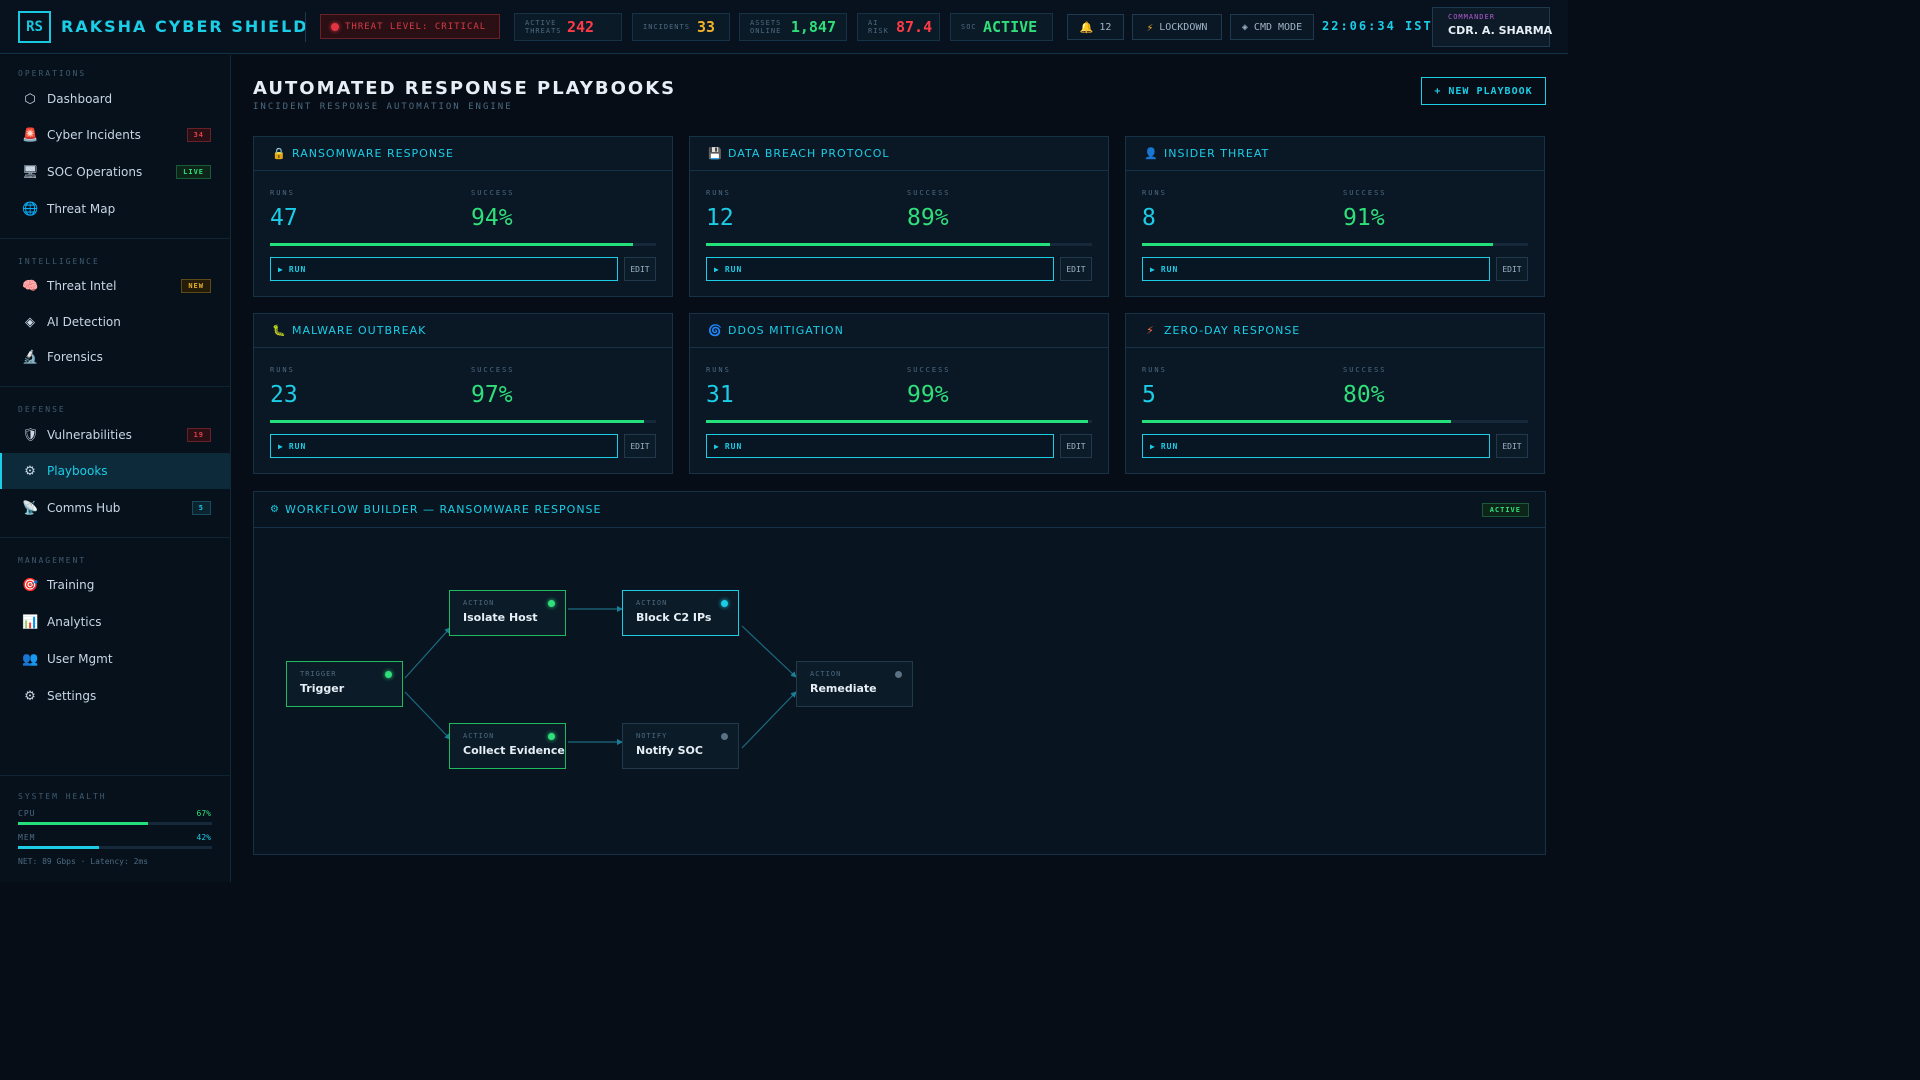 The image size is (1920, 1080). I want to click on sidebar-item-forensics: 🔬 Forensics, so click(115, 357).